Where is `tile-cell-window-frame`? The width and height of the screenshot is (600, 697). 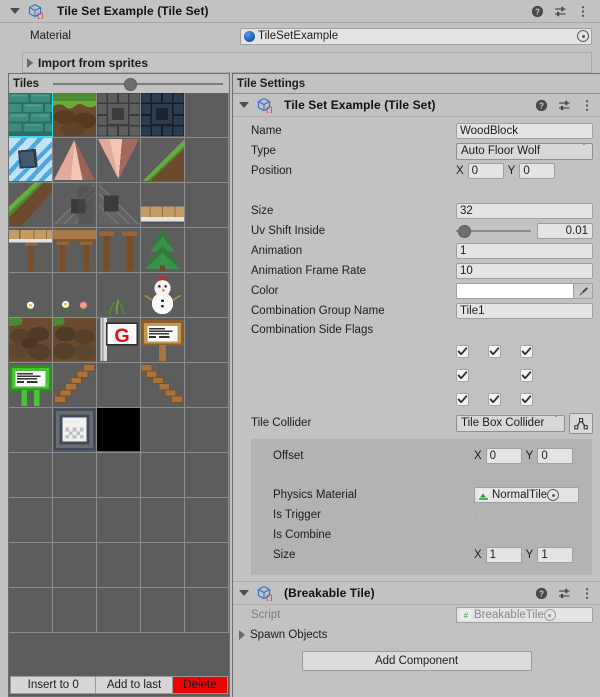 tile-cell-window-frame is located at coordinates (75, 430).